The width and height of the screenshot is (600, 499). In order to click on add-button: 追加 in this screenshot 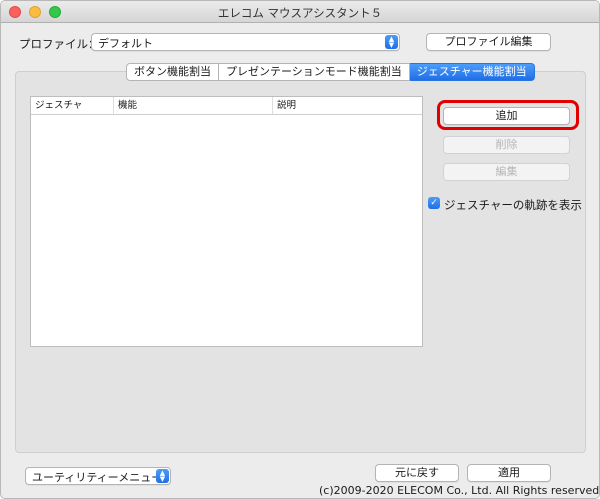, I will do `click(506, 116)`.